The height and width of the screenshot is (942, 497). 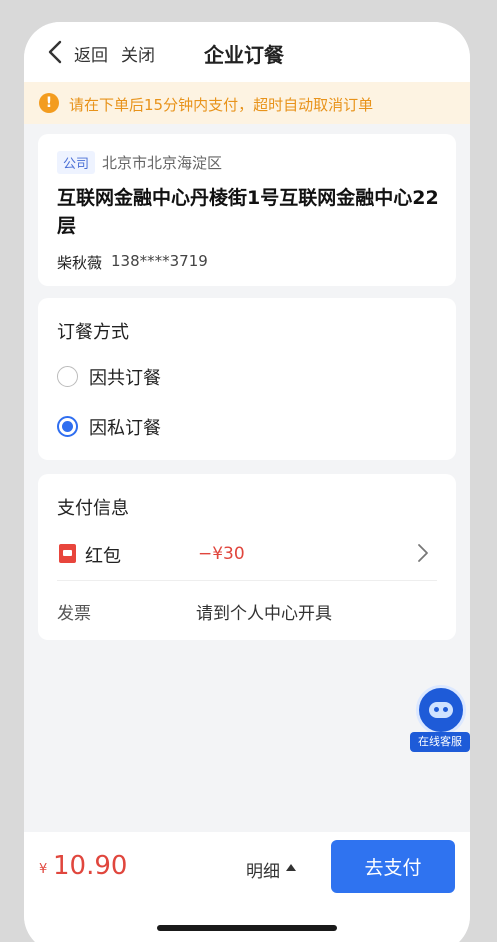 I want to click on service-avatar-icon, so click(x=441, y=710).